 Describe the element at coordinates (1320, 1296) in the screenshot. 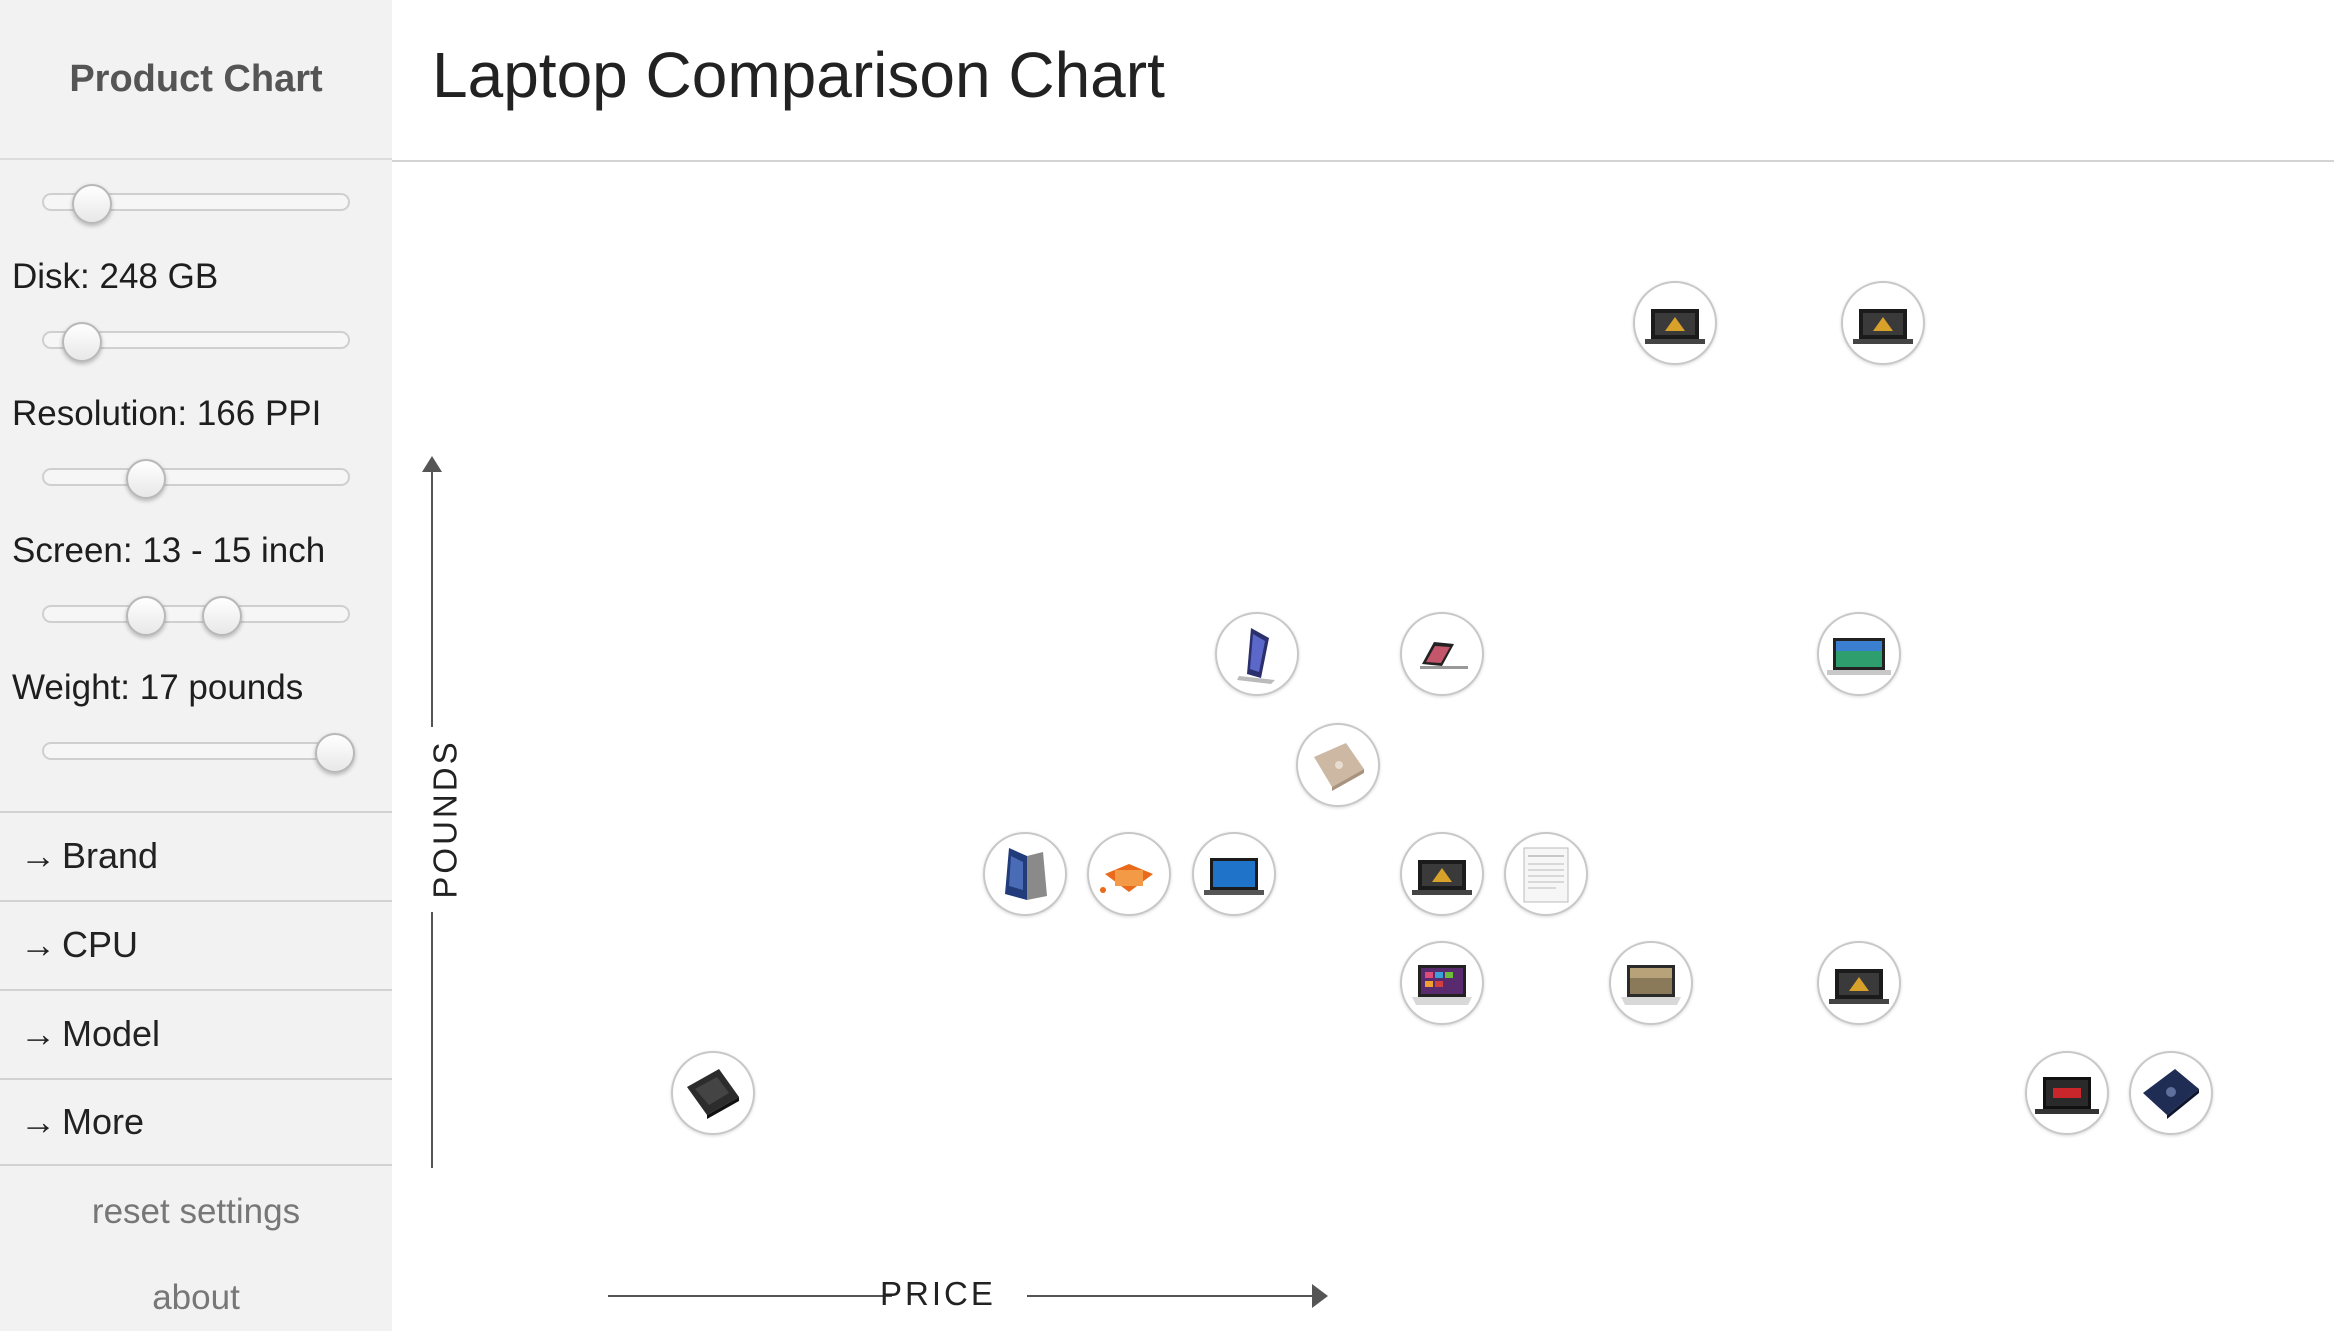

I see `x-axis-arrow-icon` at that location.